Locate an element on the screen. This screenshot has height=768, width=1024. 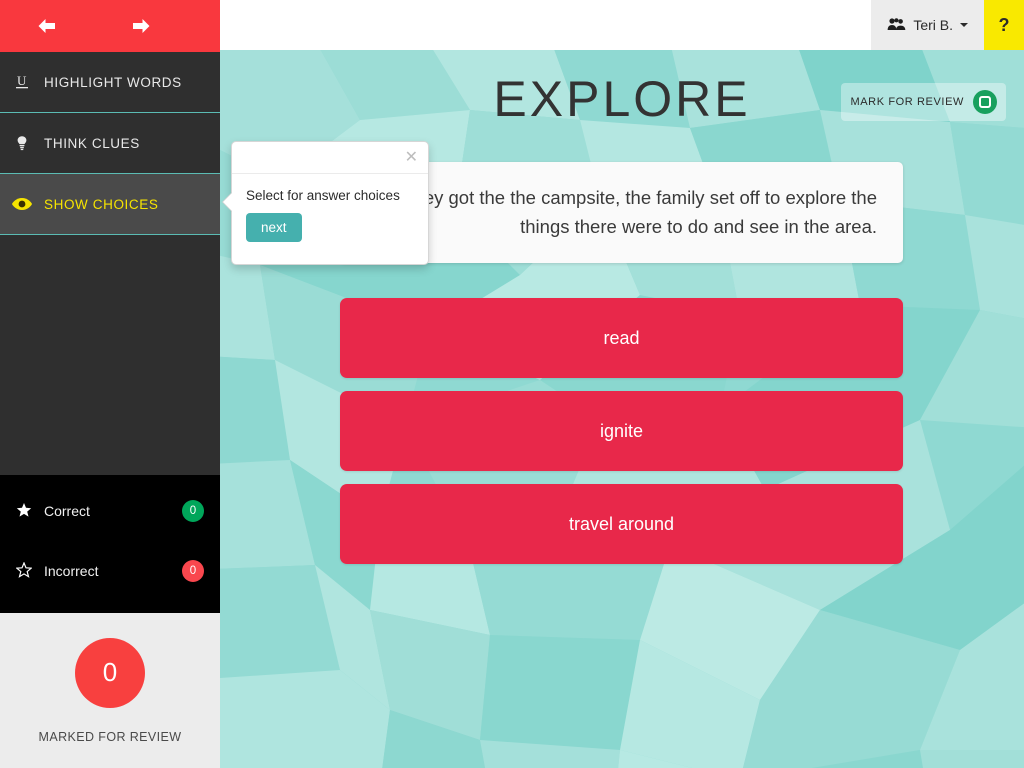
back-button is located at coordinates (47, 26).